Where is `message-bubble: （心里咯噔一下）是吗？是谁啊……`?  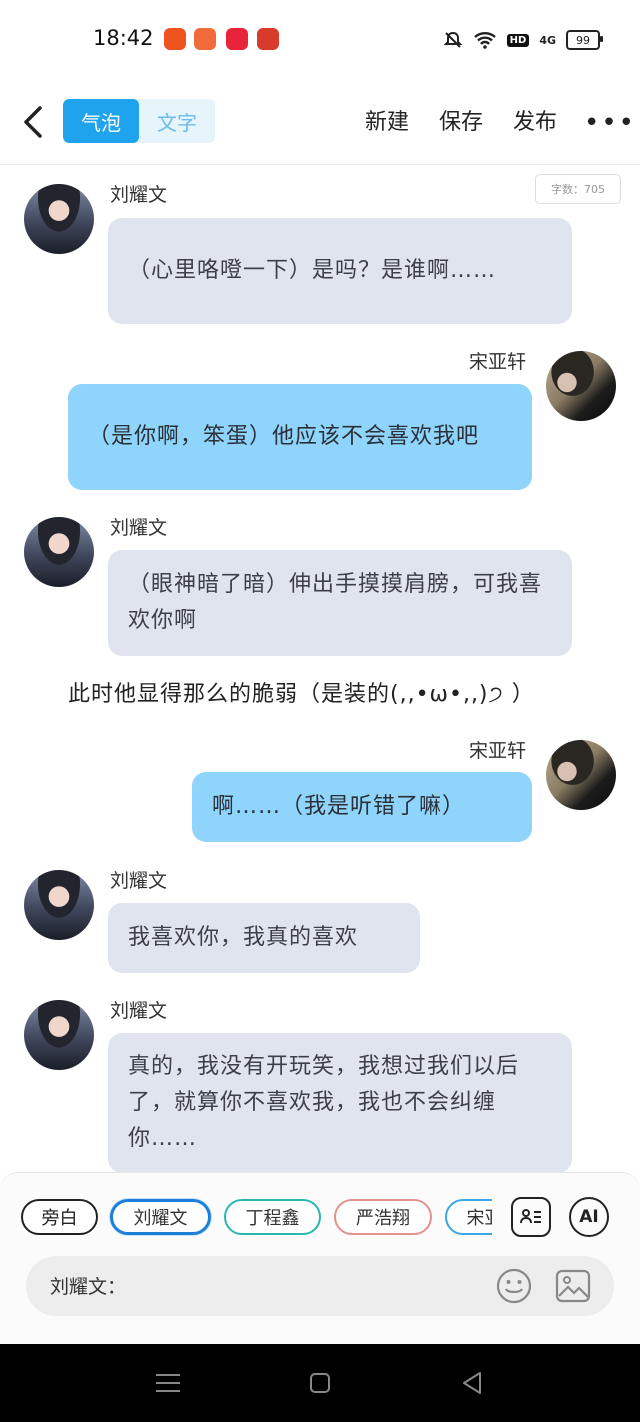
message-bubble: （心里咯噔一下）是吗？是谁啊…… is located at coordinates (340, 271).